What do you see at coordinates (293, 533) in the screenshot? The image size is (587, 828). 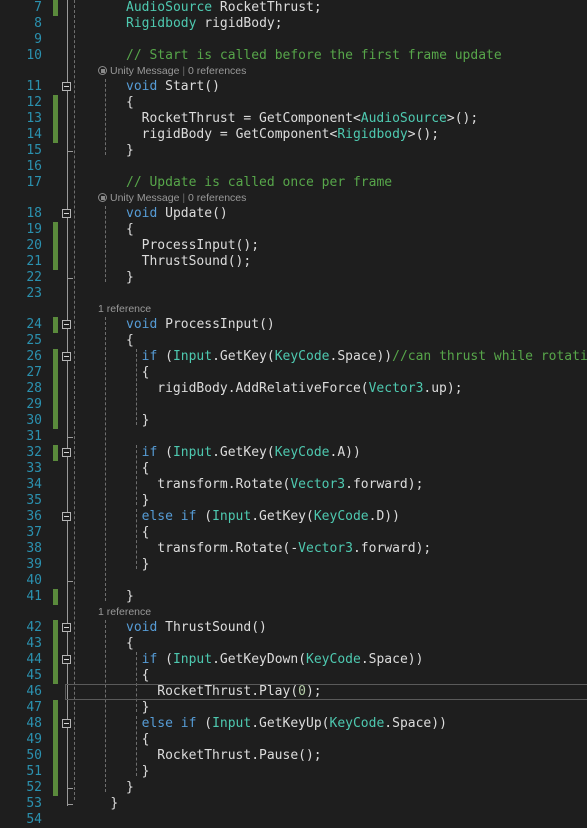 I see `code-line: 37 {` at bounding box center [293, 533].